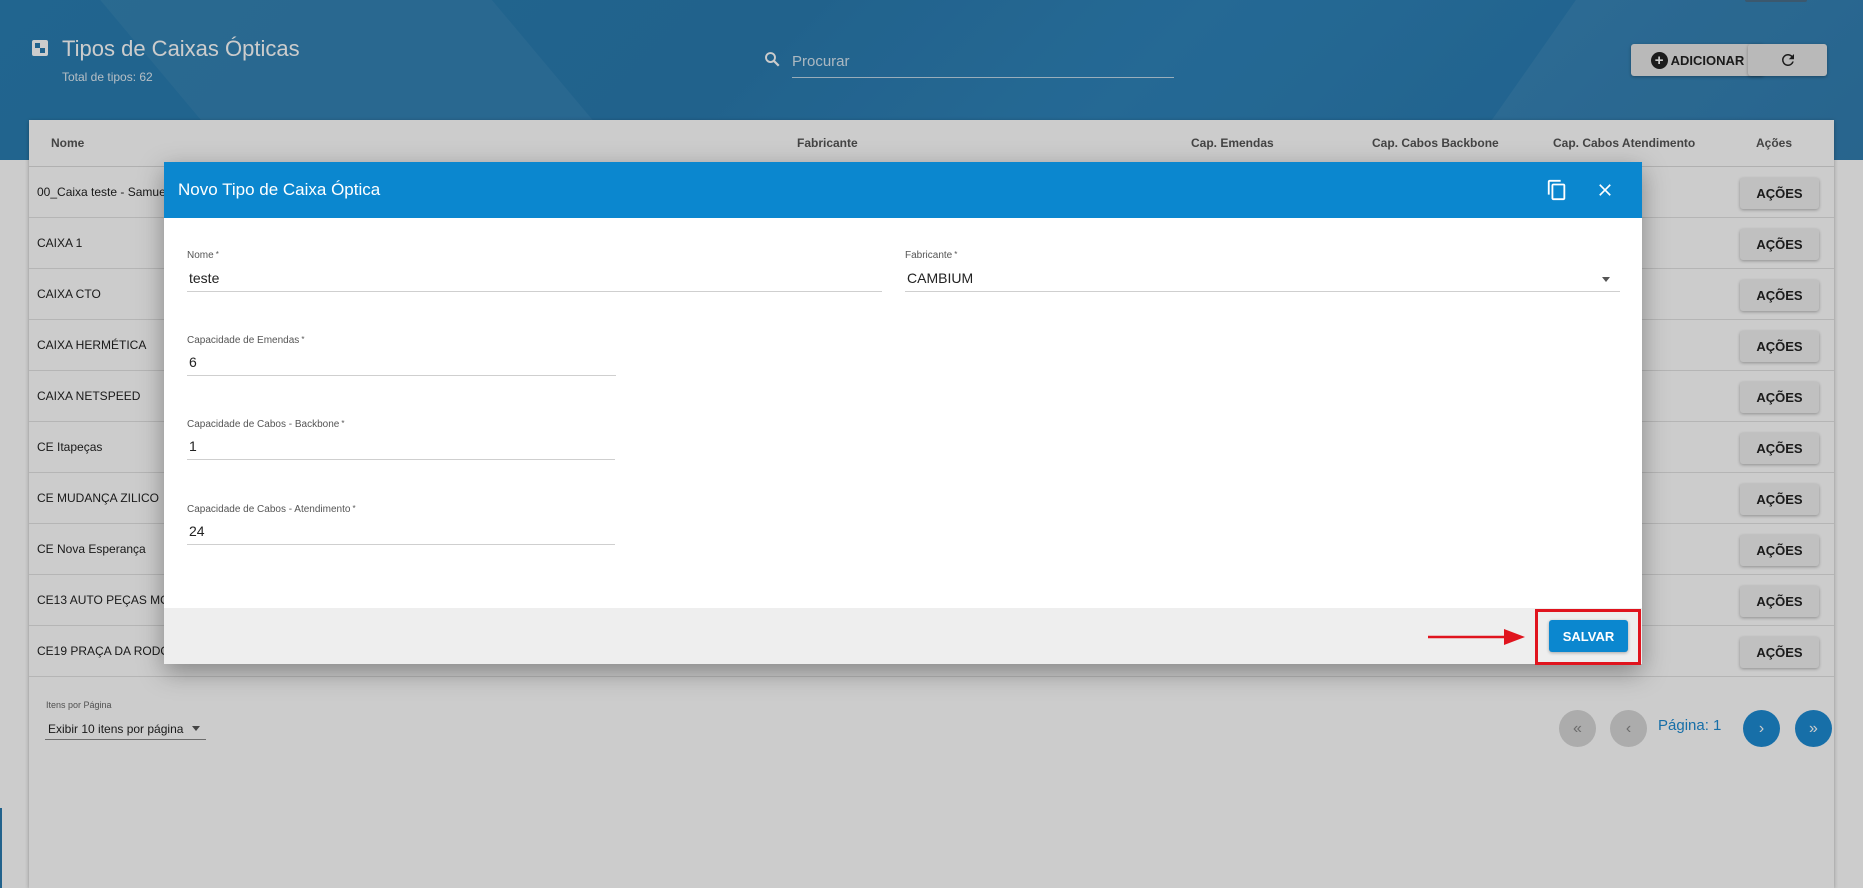 The height and width of the screenshot is (888, 1863). Describe the element at coordinates (266, 424) in the screenshot. I see `backbone-label: Capacidade de Cabos - Backbone *` at that location.